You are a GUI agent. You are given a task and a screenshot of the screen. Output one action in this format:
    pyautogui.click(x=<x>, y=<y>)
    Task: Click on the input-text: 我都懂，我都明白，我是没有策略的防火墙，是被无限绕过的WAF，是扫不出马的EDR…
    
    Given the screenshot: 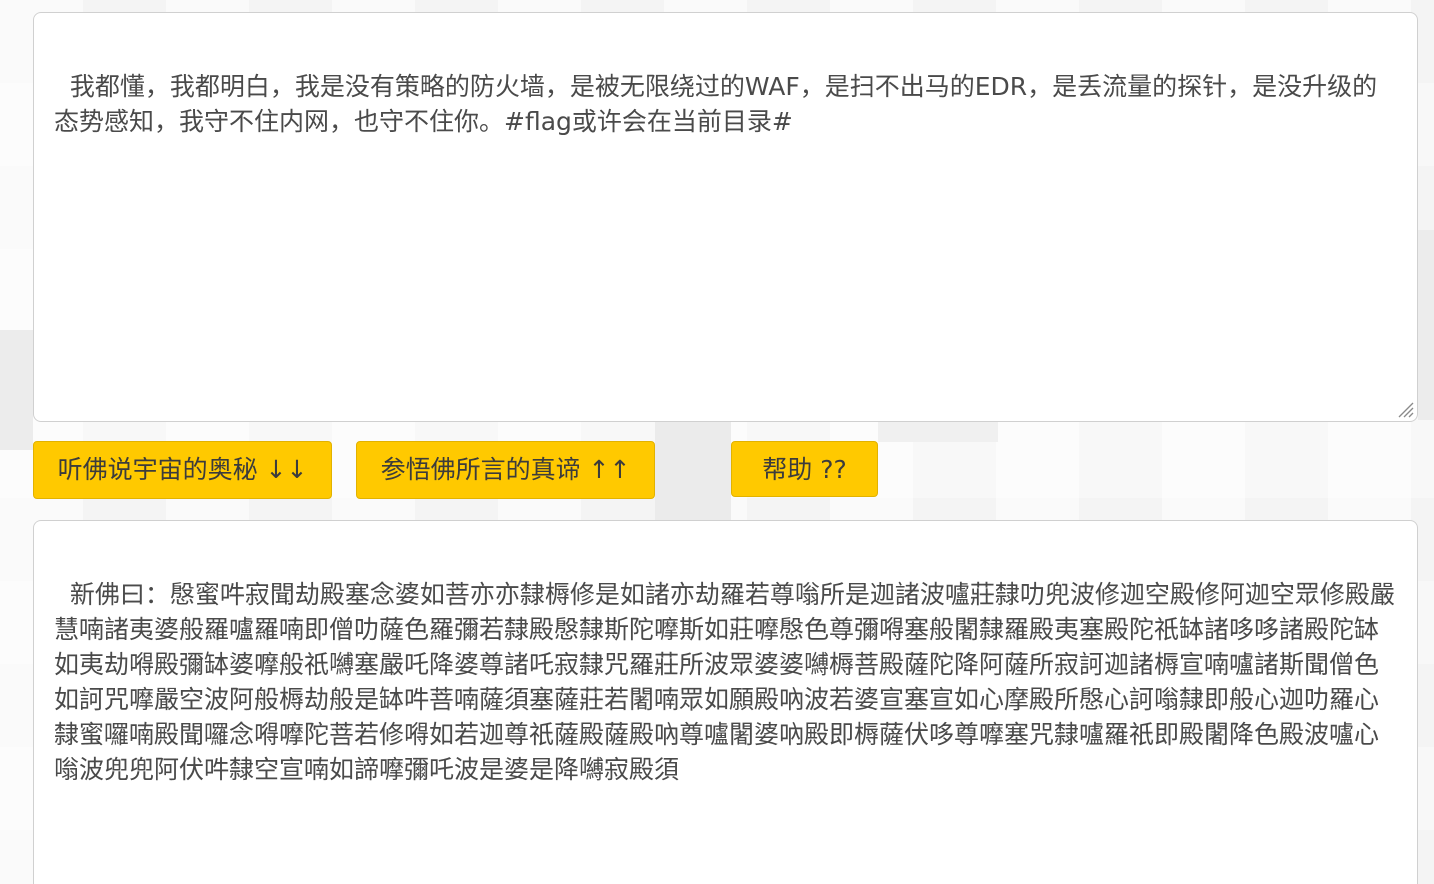 What is the action you would take?
    pyautogui.click(x=716, y=104)
    